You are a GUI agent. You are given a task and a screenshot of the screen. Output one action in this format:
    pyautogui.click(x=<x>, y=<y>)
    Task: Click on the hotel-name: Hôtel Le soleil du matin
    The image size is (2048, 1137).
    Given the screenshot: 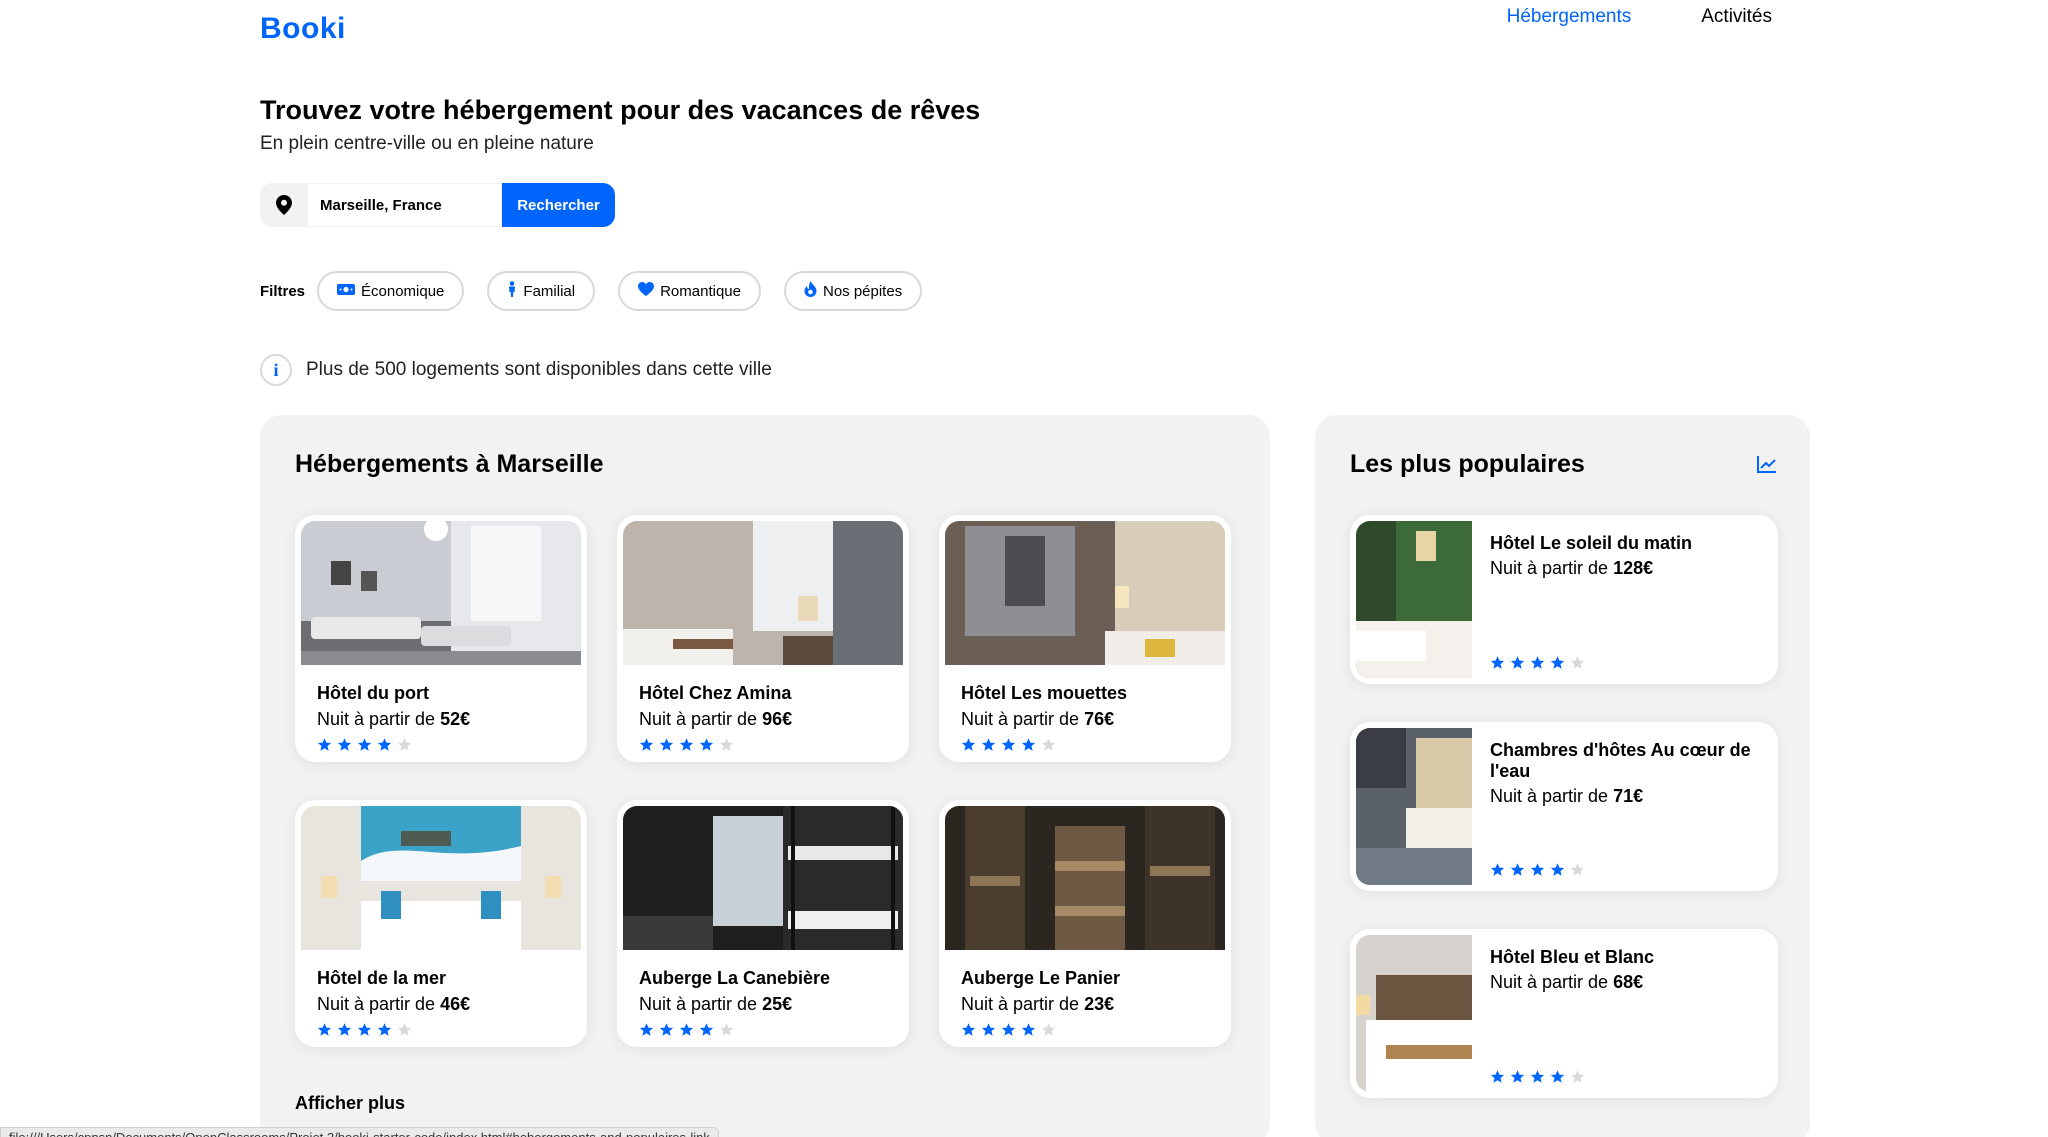 What is the action you would take?
    pyautogui.click(x=1591, y=543)
    